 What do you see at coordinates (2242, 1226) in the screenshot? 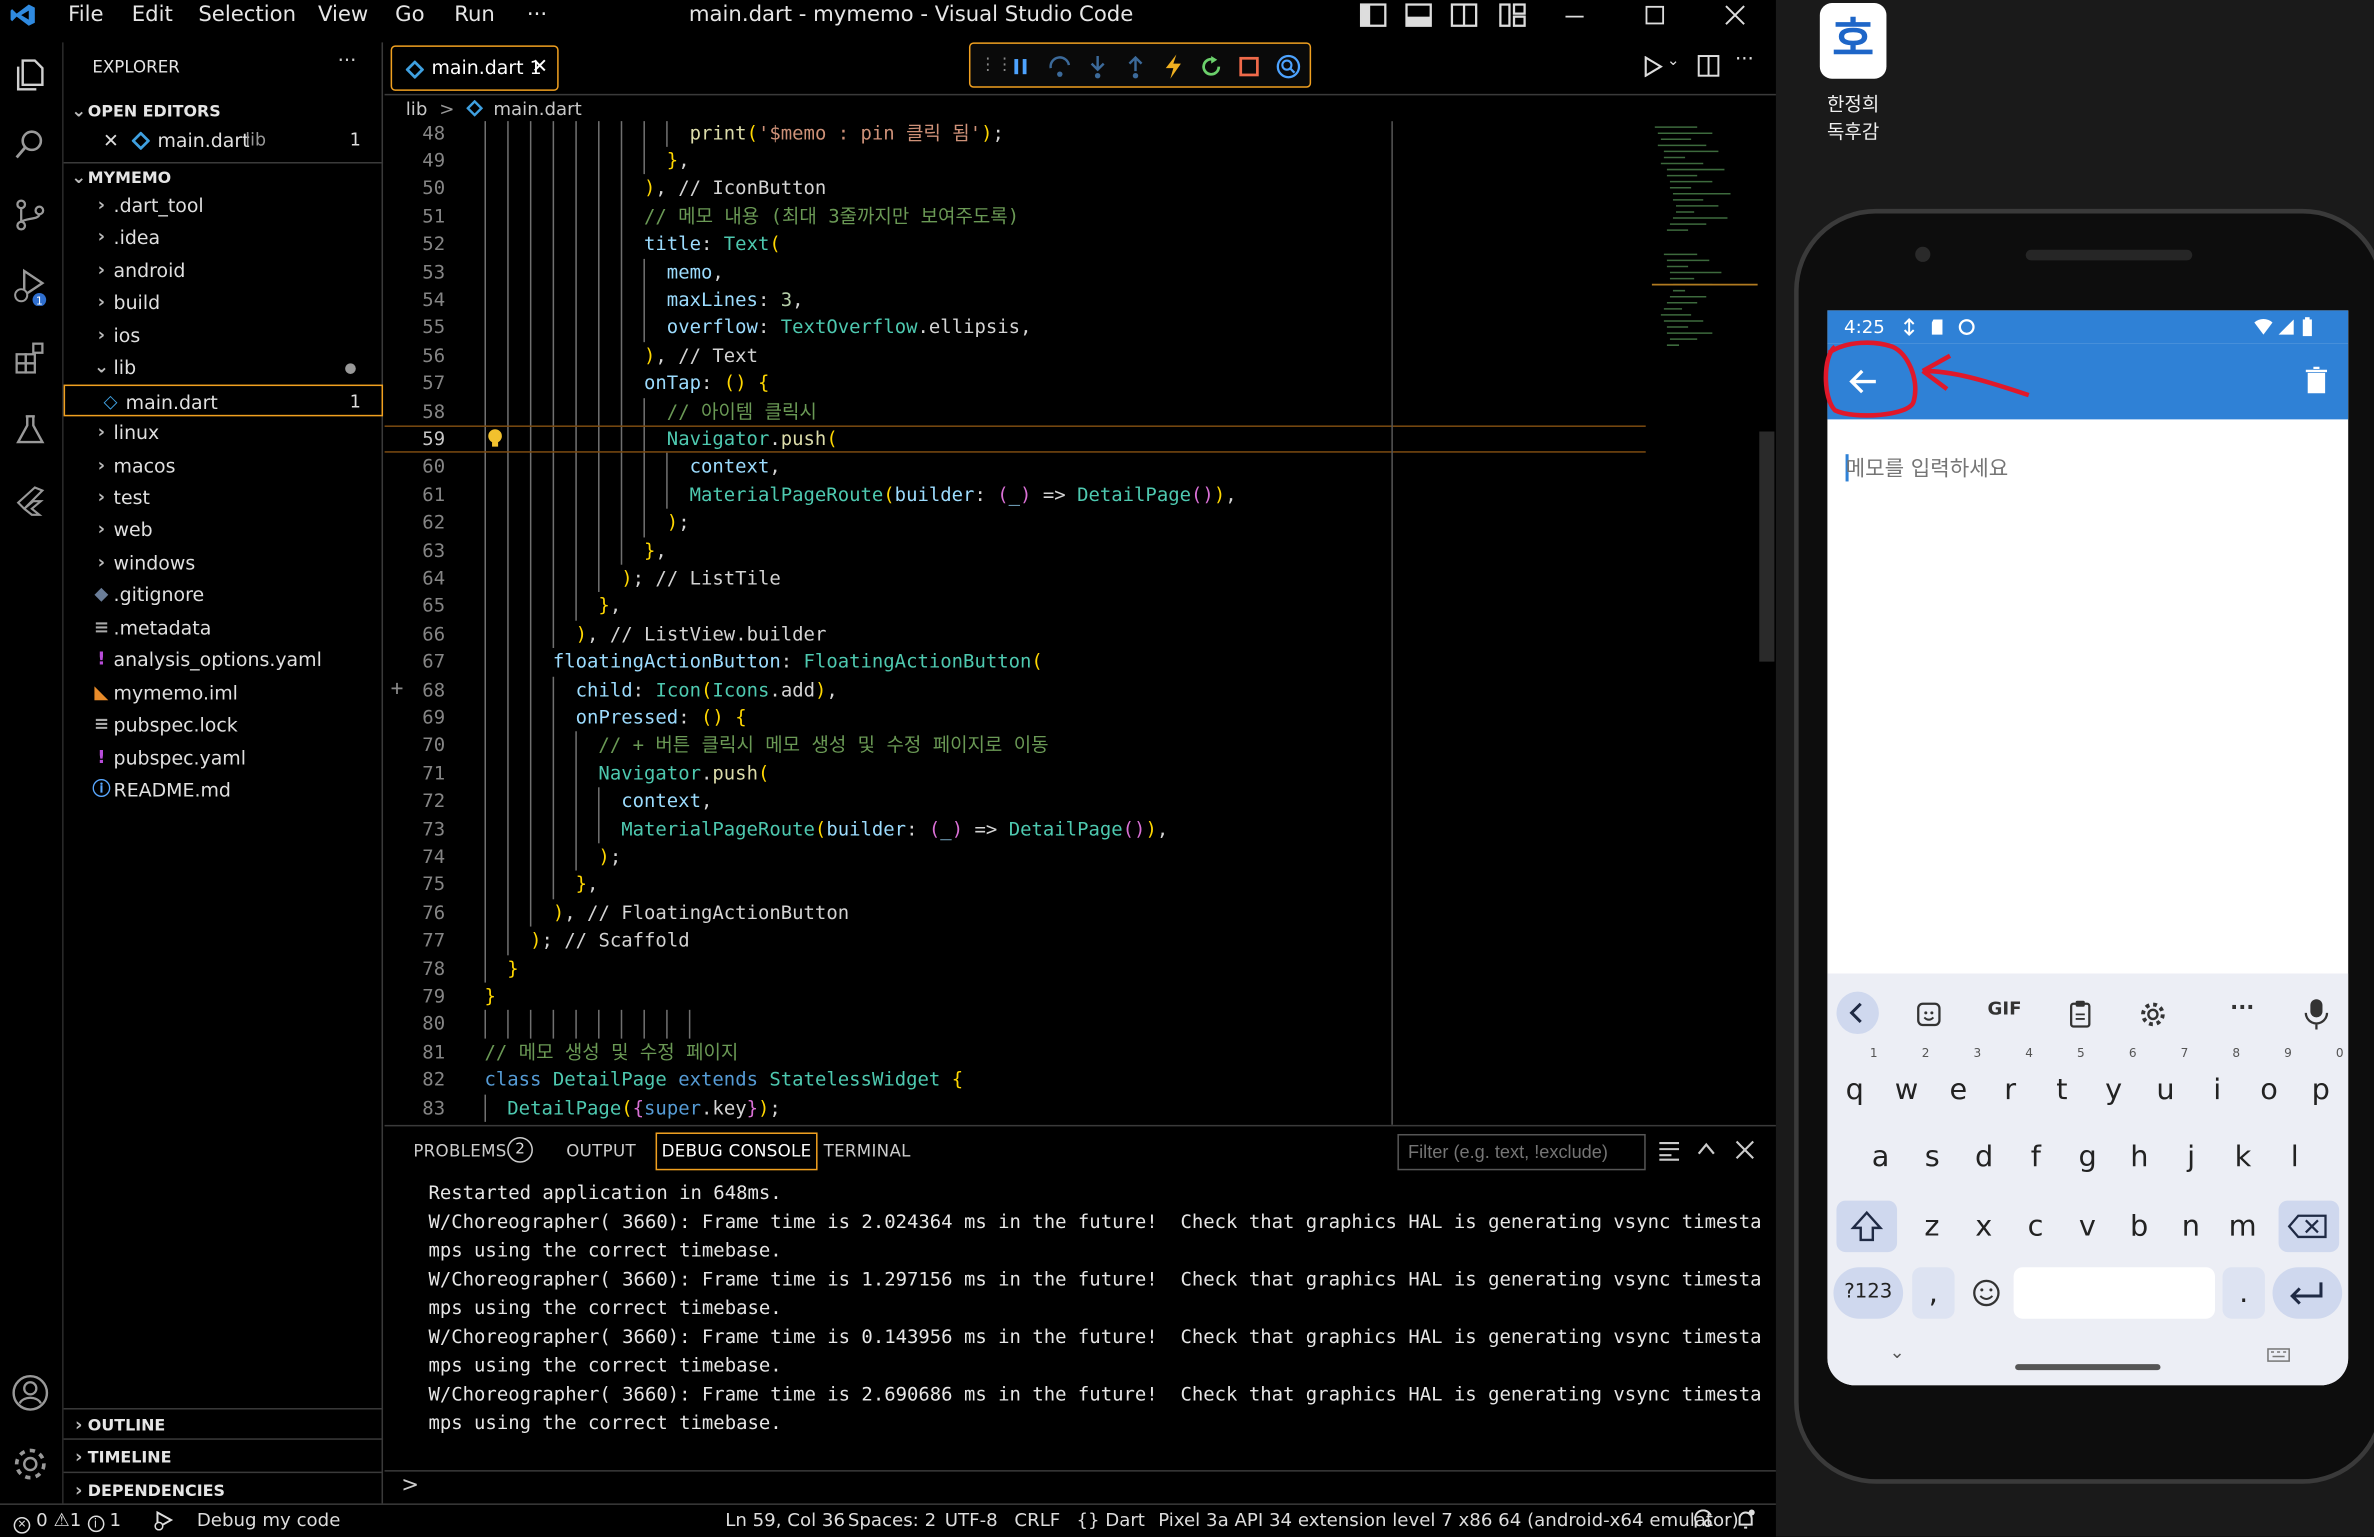
I see `key-m: m` at bounding box center [2242, 1226].